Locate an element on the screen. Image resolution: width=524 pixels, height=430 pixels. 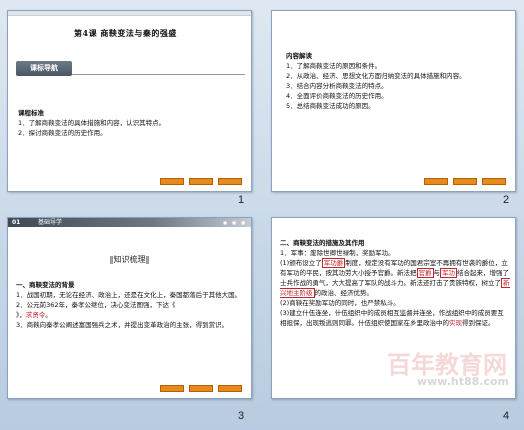
slide-number: 1 is located at coordinates (241, 200).